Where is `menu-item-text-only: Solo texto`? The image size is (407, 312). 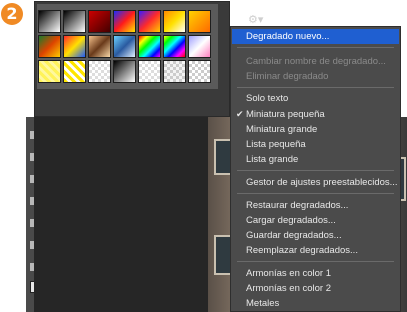
menu-item-text-only: Solo texto is located at coordinates (315, 98).